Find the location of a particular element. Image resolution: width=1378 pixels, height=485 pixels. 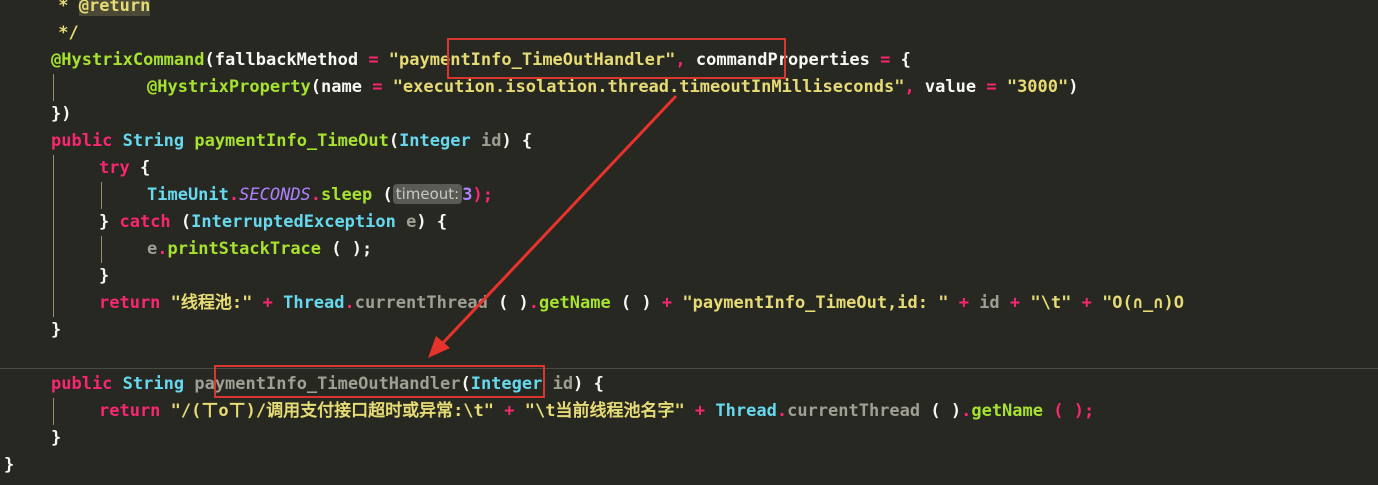

annotation-arrow is located at coordinates (553, 226).